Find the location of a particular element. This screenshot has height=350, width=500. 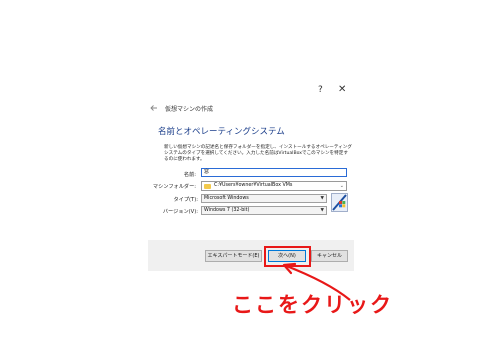

machine-folder-value: C:¥Users¥owner¥VirtualBox VMs is located at coordinates (253, 185).